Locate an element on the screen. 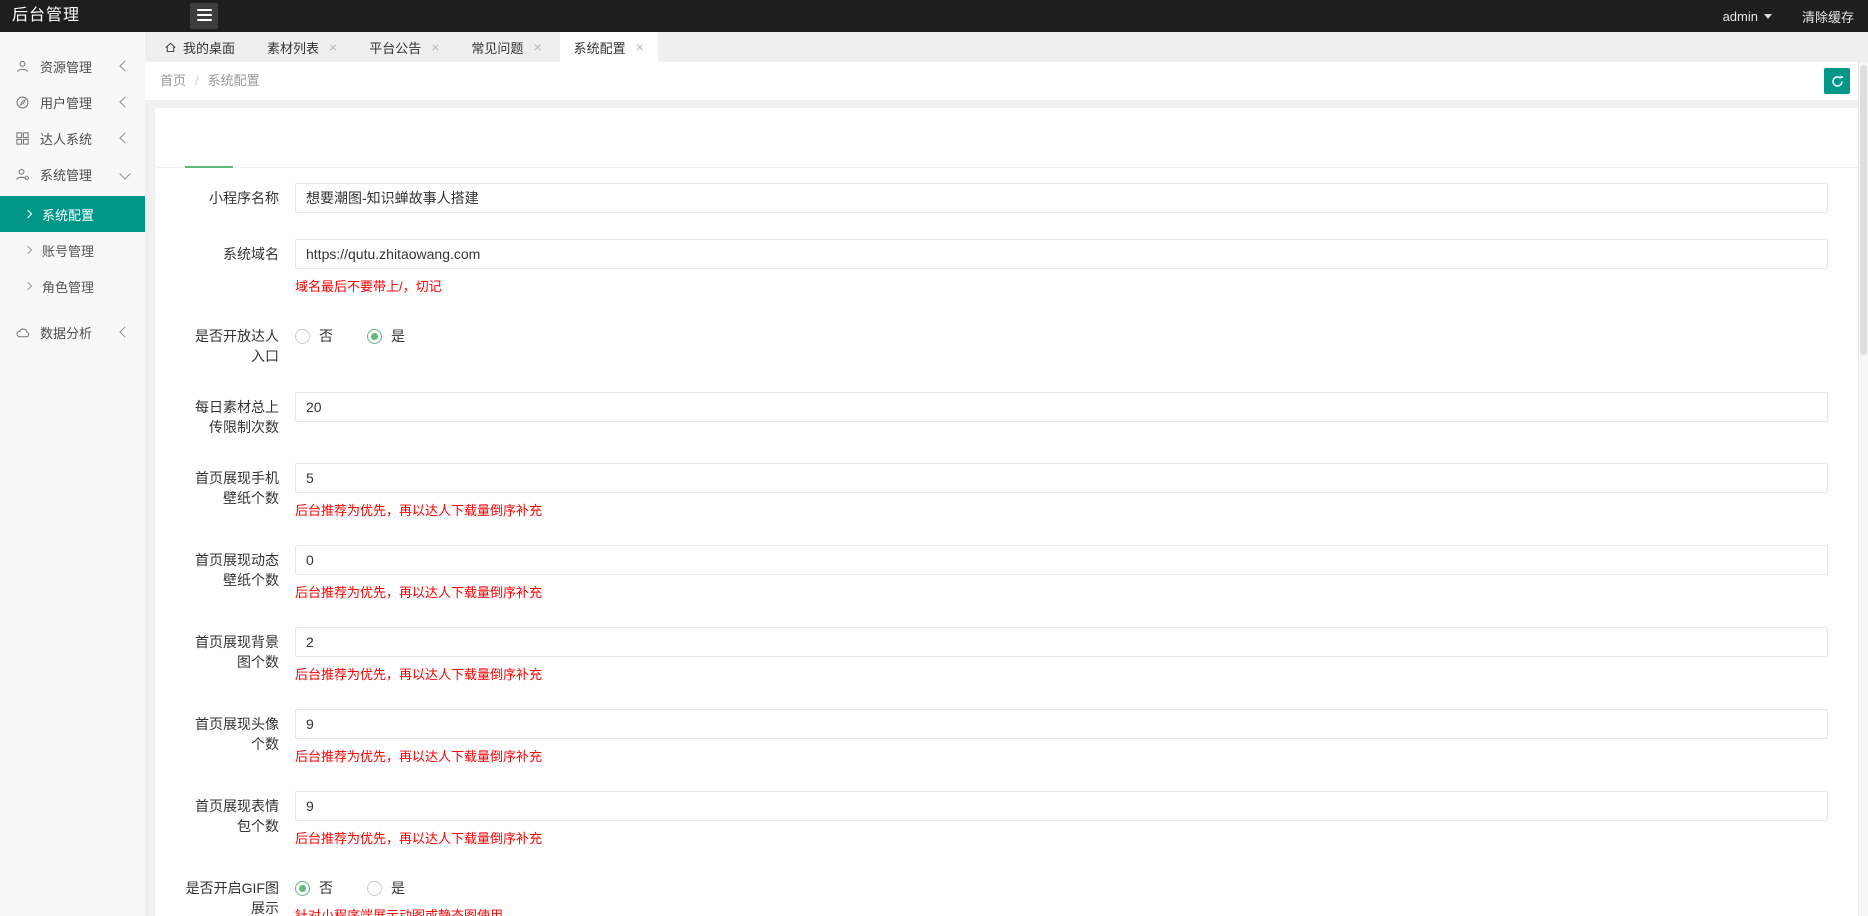 This screenshot has width=1868, height=916. breadcrumb-home: 首页 is located at coordinates (173, 80).